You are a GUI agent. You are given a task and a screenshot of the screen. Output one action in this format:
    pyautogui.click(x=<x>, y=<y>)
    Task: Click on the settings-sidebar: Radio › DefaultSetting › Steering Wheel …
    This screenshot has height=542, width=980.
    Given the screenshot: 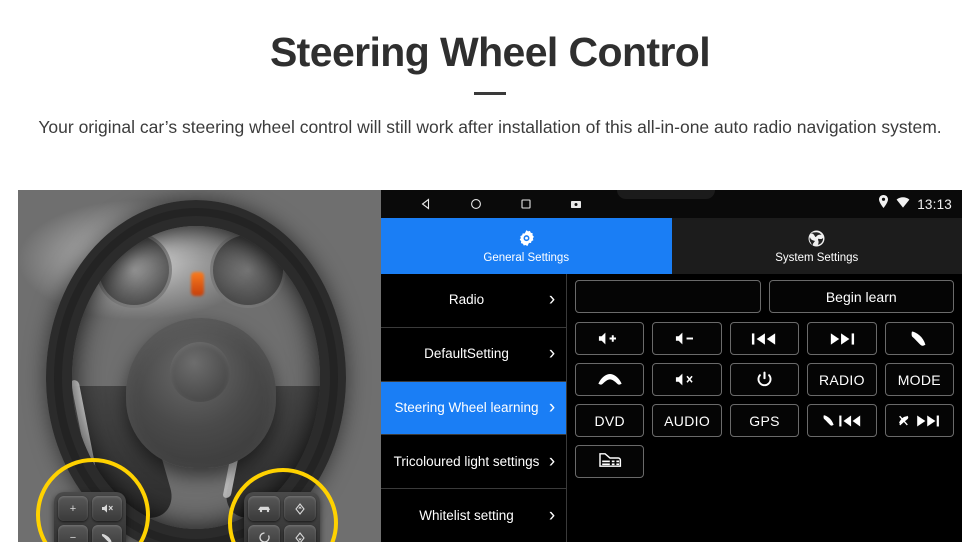 What is the action you would take?
    pyautogui.click(x=474, y=408)
    